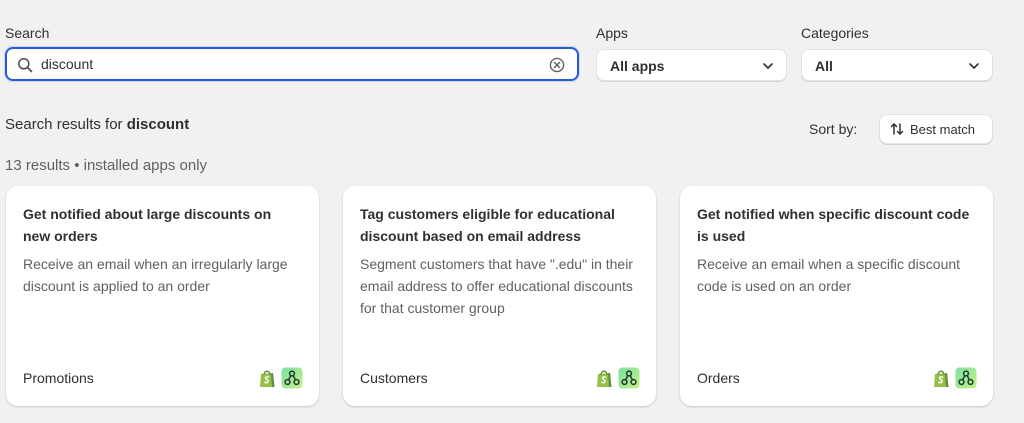 The width and height of the screenshot is (1024, 423). Describe the element at coordinates (897, 65) in the screenshot. I see `categories-select: All` at that location.